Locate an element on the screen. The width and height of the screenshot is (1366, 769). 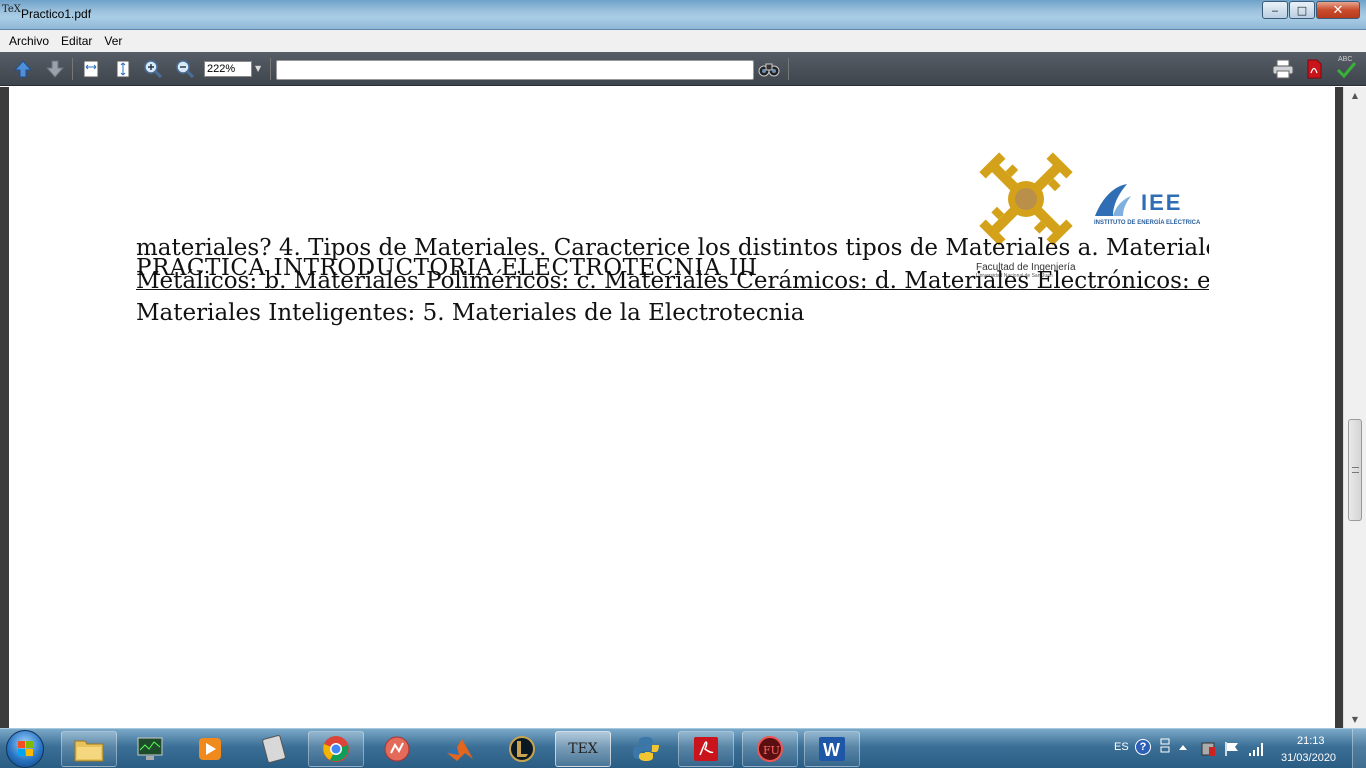
next-page-icon is located at coordinates (55, 69).